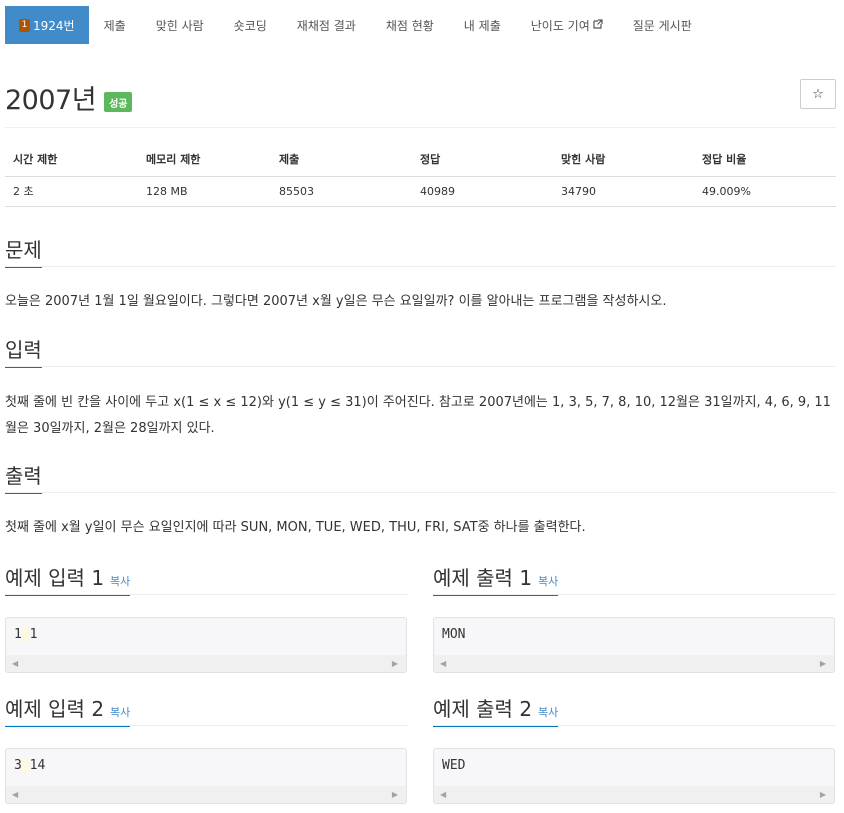 The height and width of the screenshot is (813, 844). I want to click on sample-output-1-heading: 예제 출력 1 복사, so click(634, 580).